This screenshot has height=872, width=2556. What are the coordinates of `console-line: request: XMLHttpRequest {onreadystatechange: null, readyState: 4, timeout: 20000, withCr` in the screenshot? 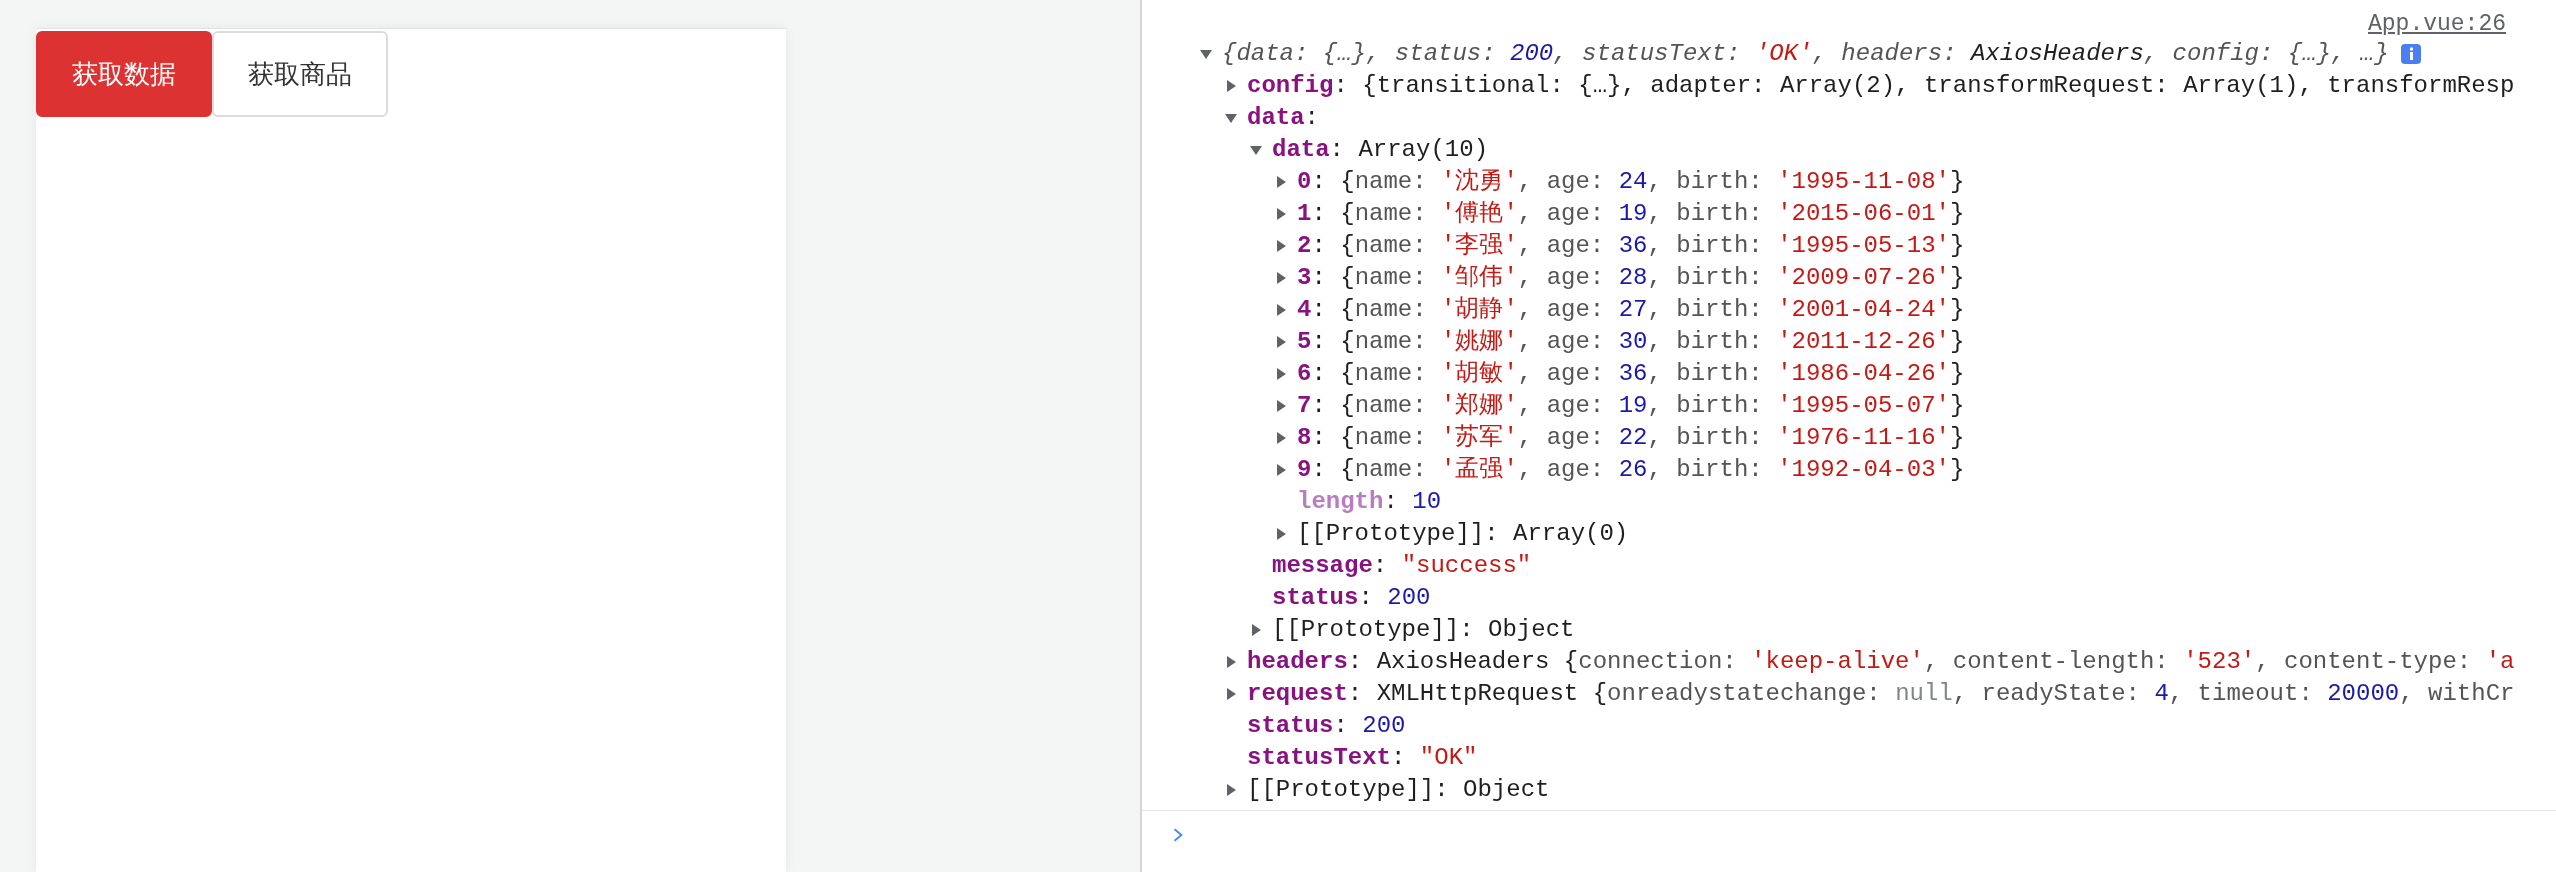 It's located at (1881, 694).